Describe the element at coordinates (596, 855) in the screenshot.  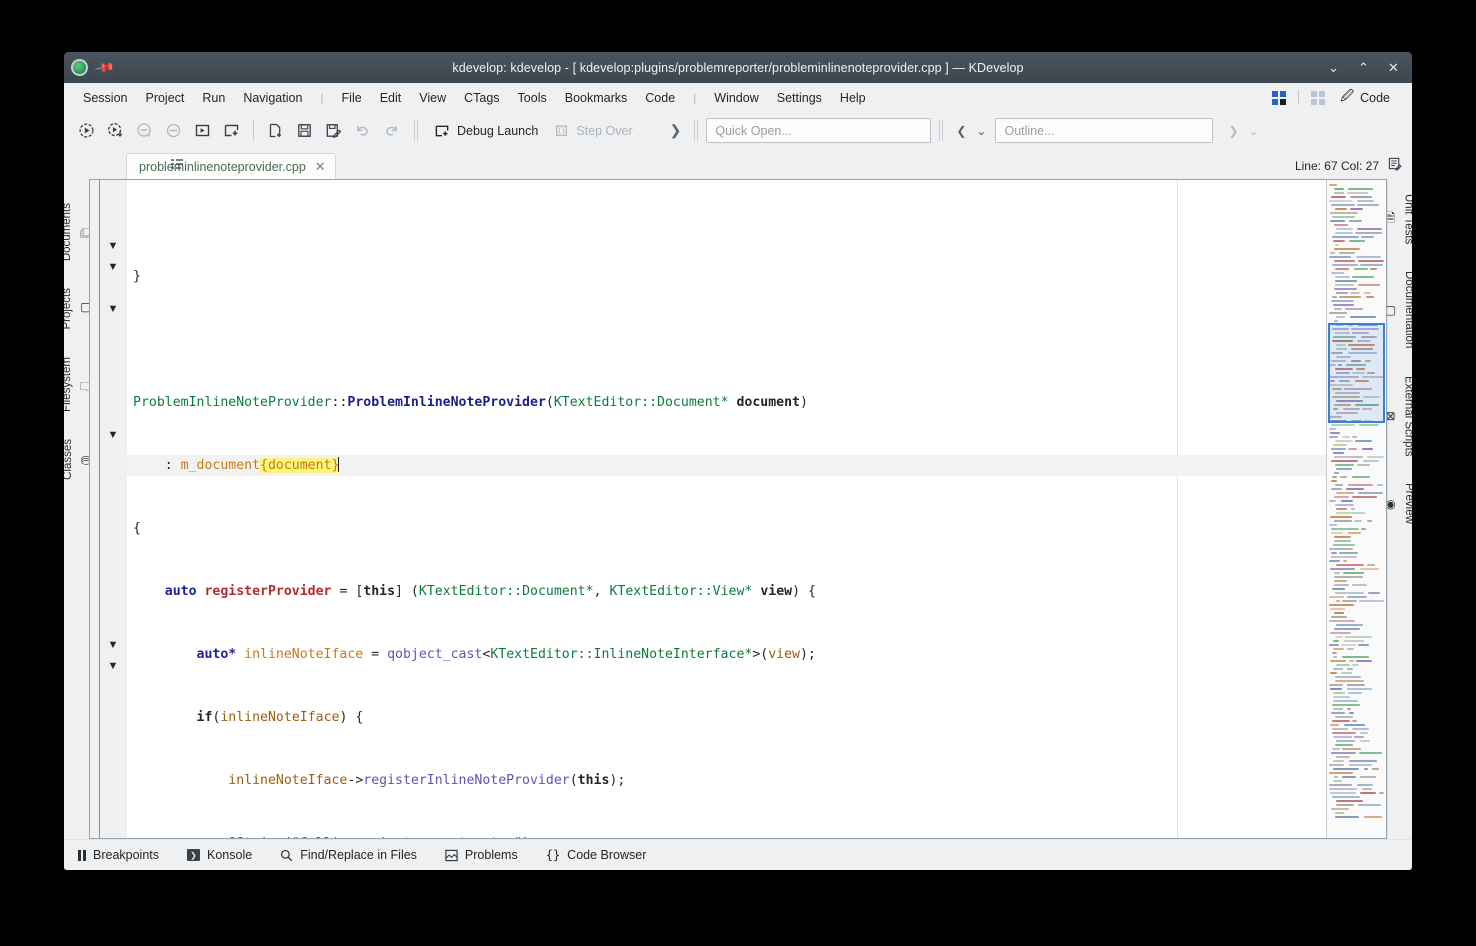
I see `bottombar-item-code-browser: {} Code Browser` at that location.